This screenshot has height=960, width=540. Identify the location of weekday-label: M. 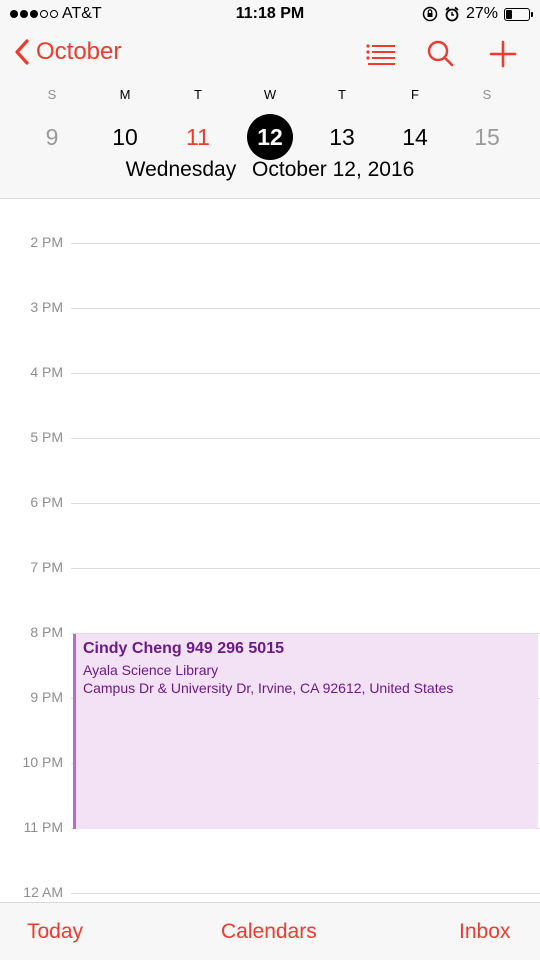
(125, 94).